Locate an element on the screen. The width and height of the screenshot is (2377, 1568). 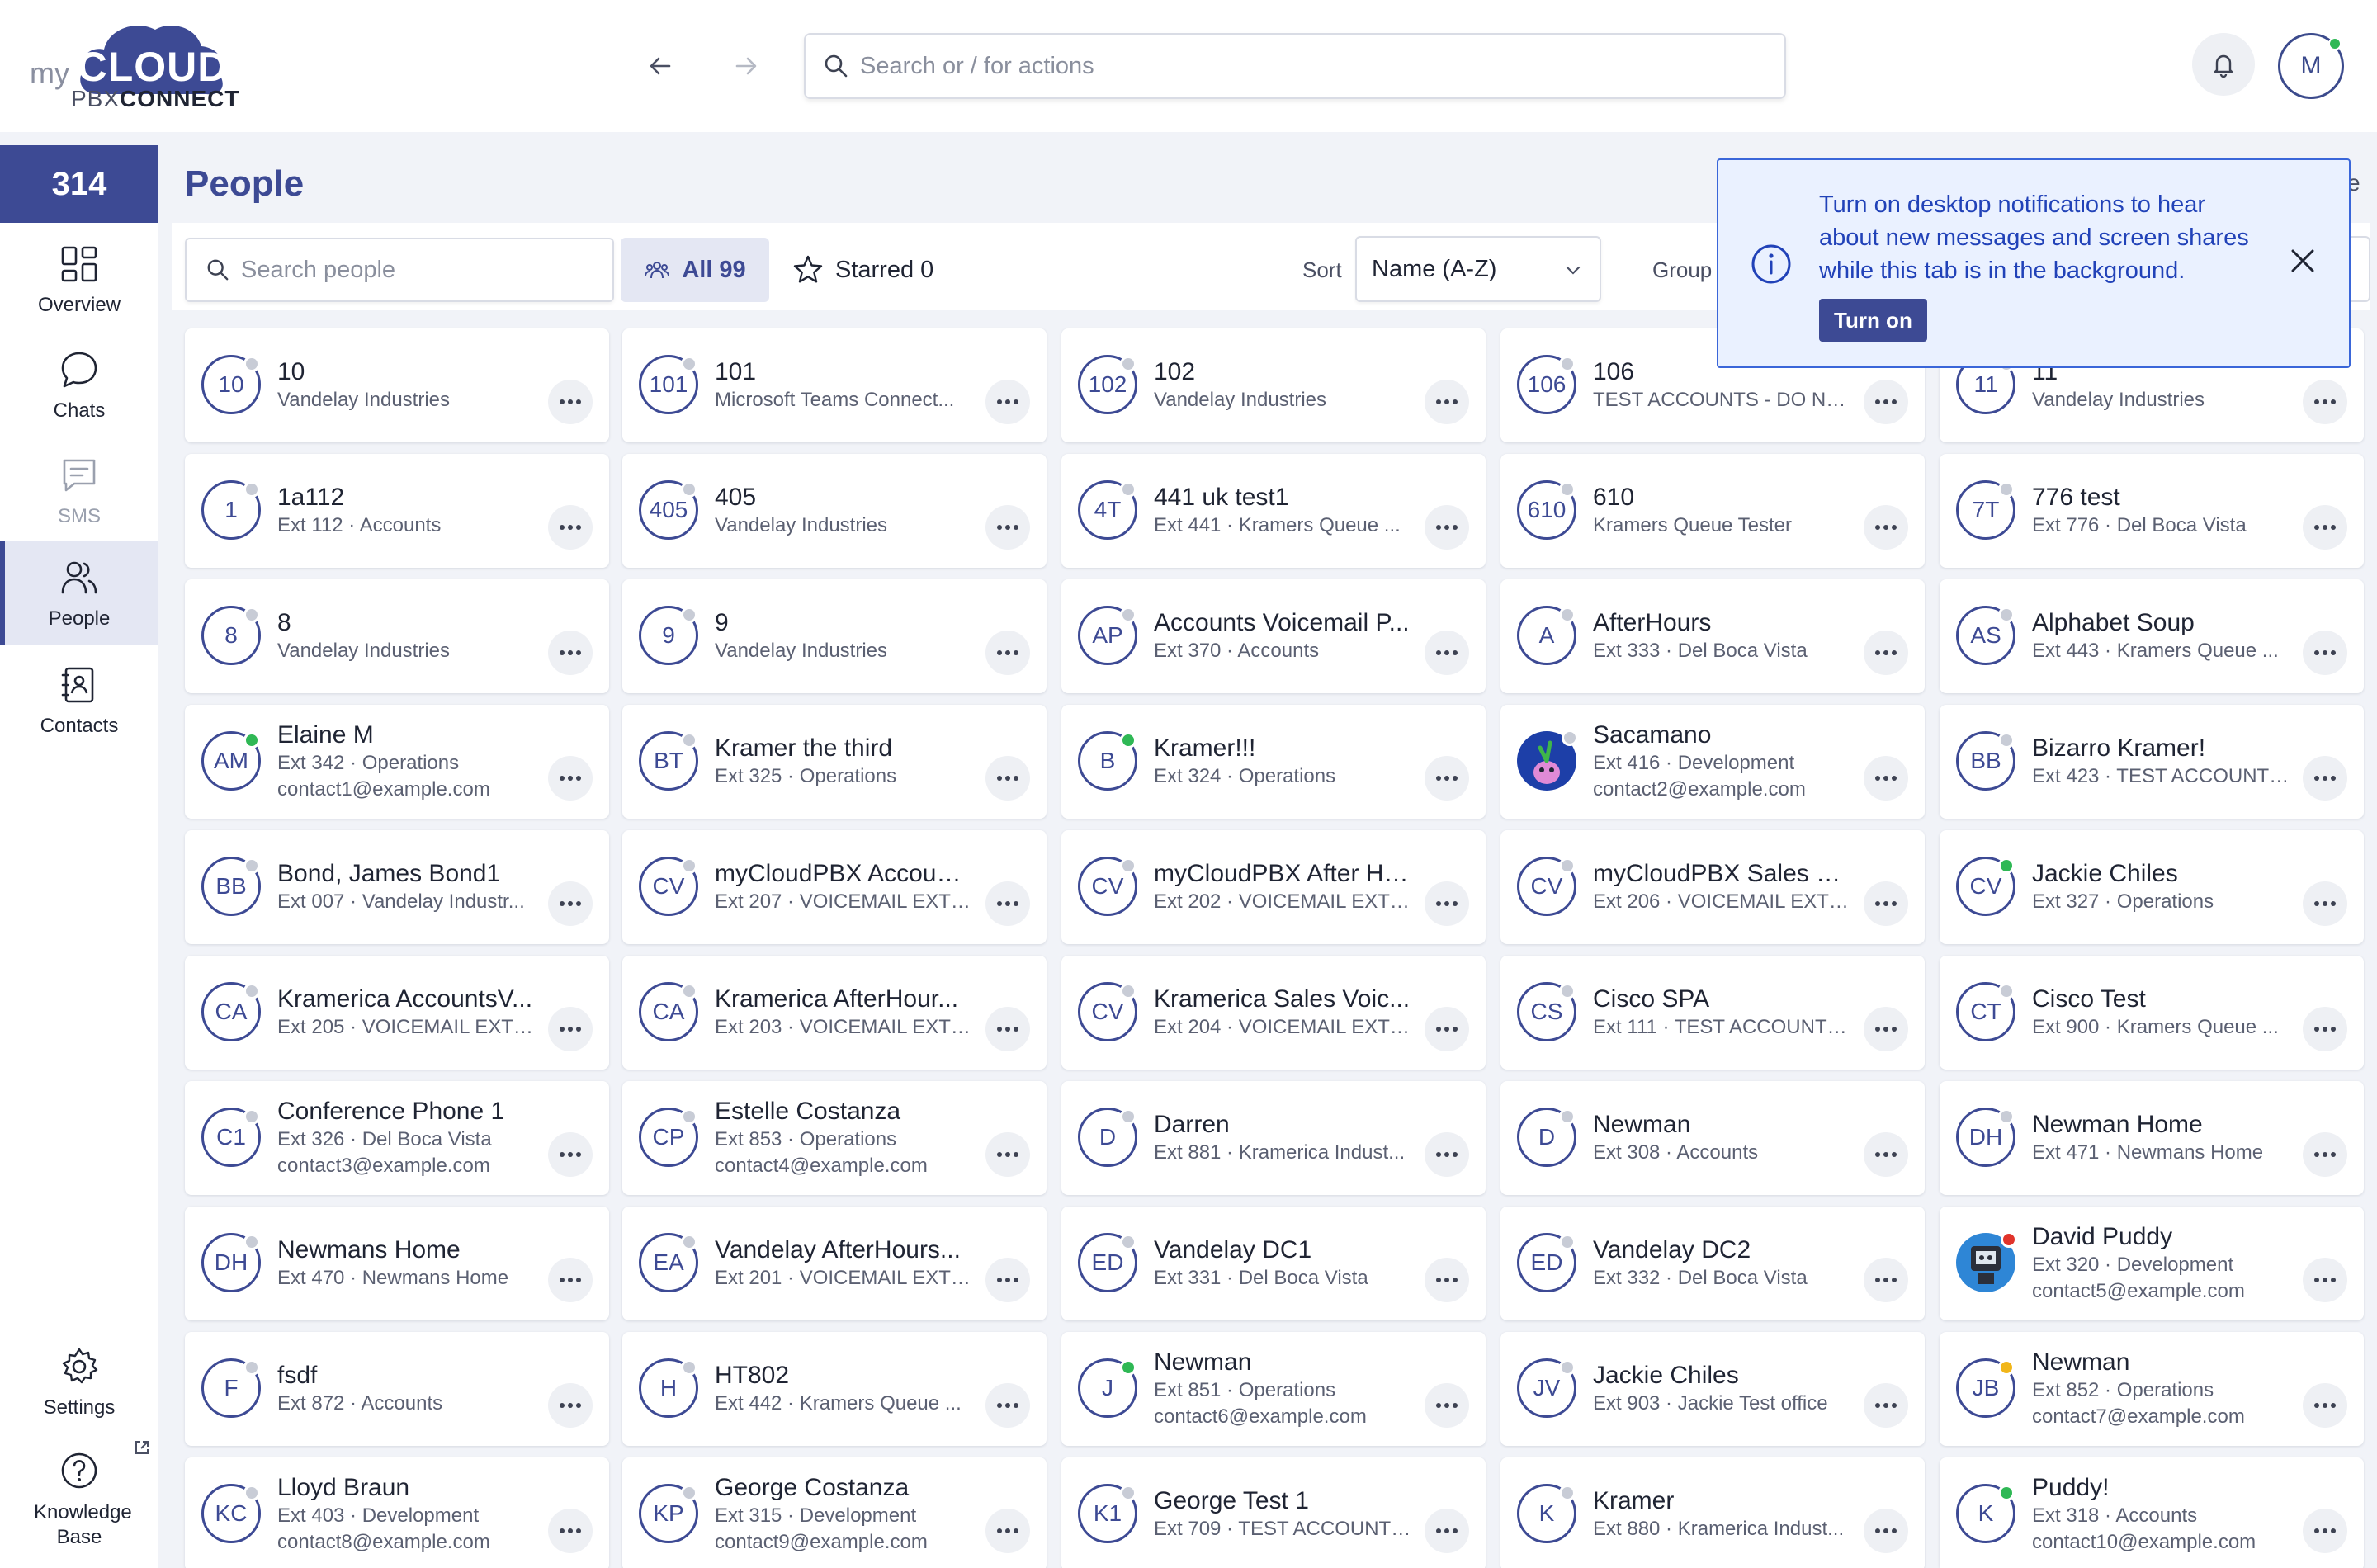
person-card: DH Newmans Home Ext 470 · Newmans Home is located at coordinates (397, 1263).